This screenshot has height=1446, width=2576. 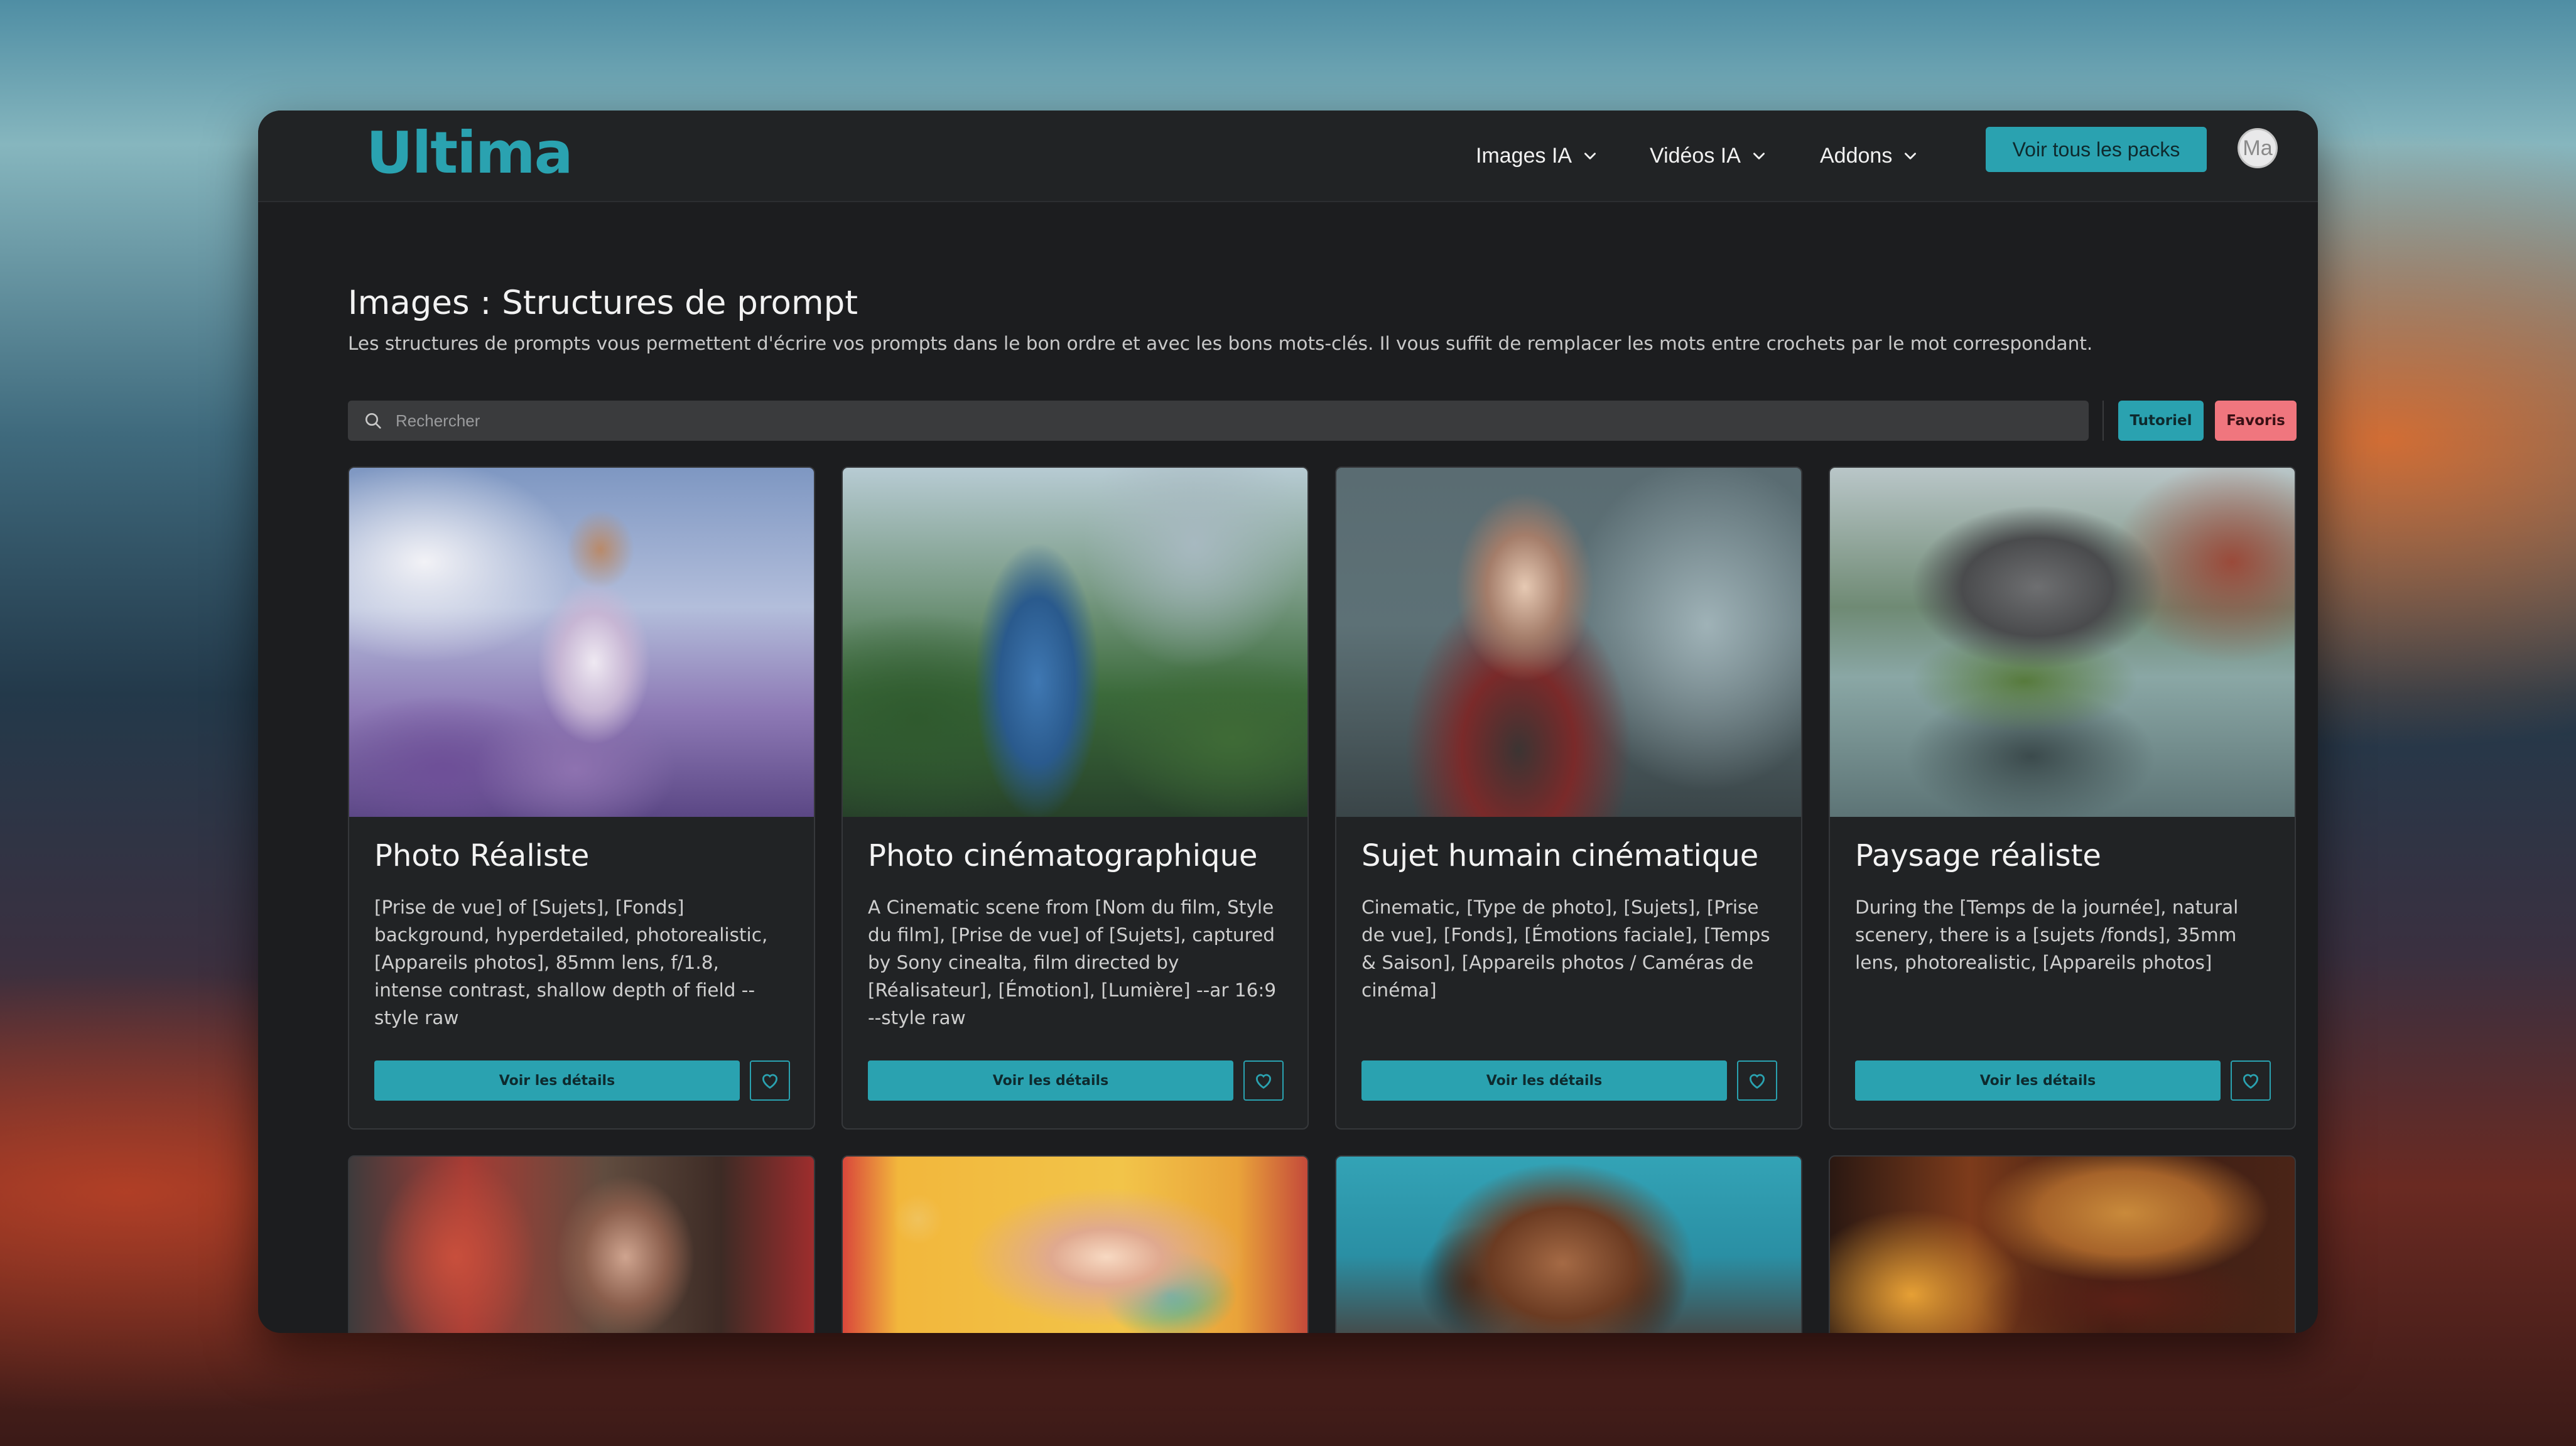 What do you see at coordinates (2256, 421) in the screenshot?
I see `favorites-button: Favoris` at bounding box center [2256, 421].